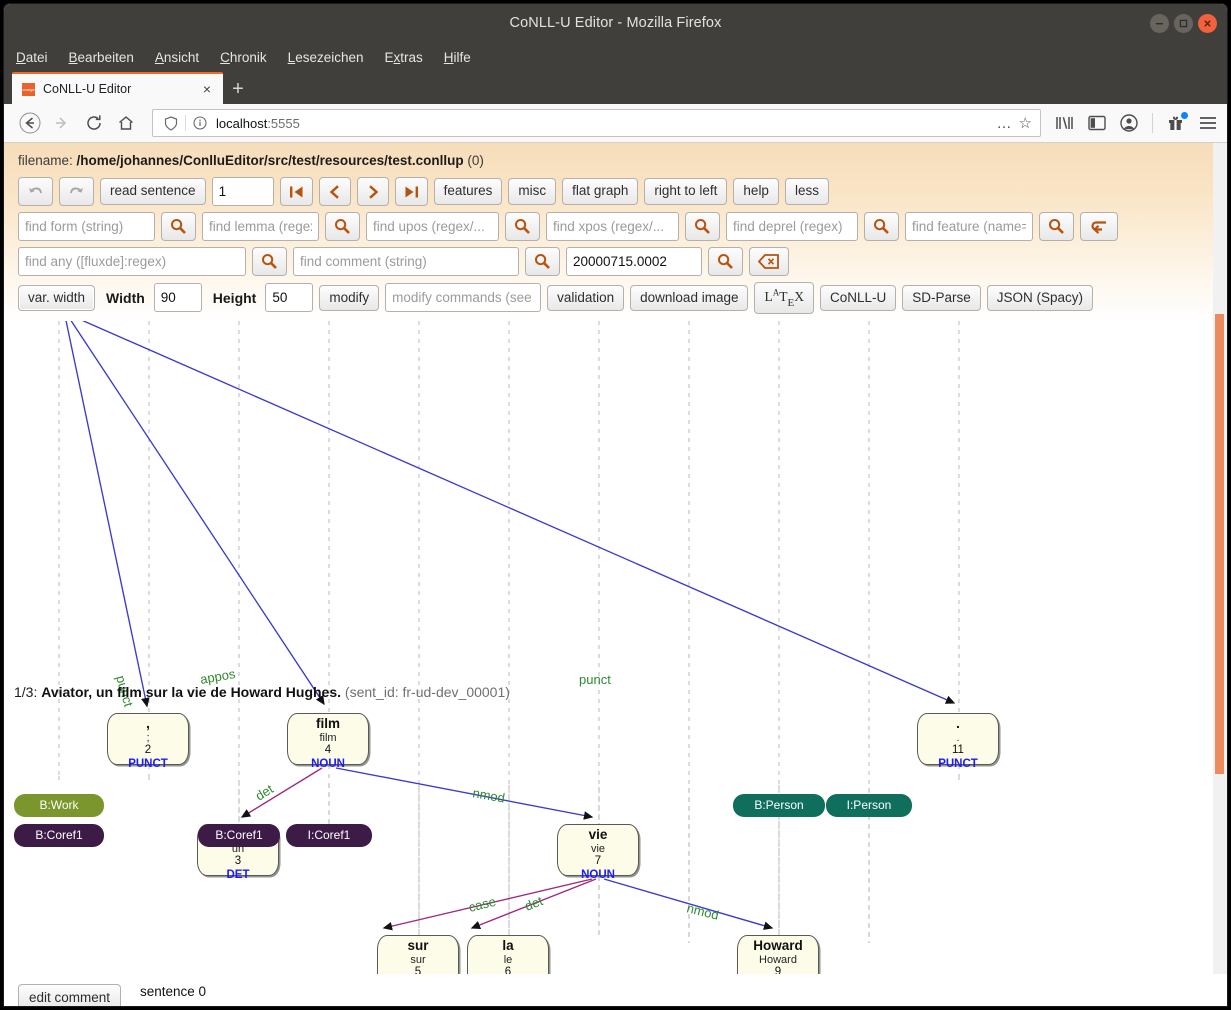 The image size is (1231, 1010). What do you see at coordinates (702, 226) in the screenshot?
I see `search-xpos-button` at bounding box center [702, 226].